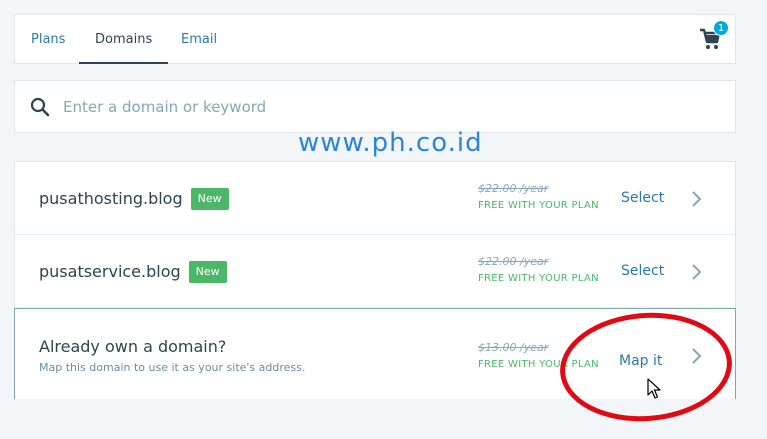 The height and width of the screenshot is (439, 767). Describe the element at coordinates (110, 271) in the screenshot. I see `domain-name-text: pusatservice.blog` at that location.